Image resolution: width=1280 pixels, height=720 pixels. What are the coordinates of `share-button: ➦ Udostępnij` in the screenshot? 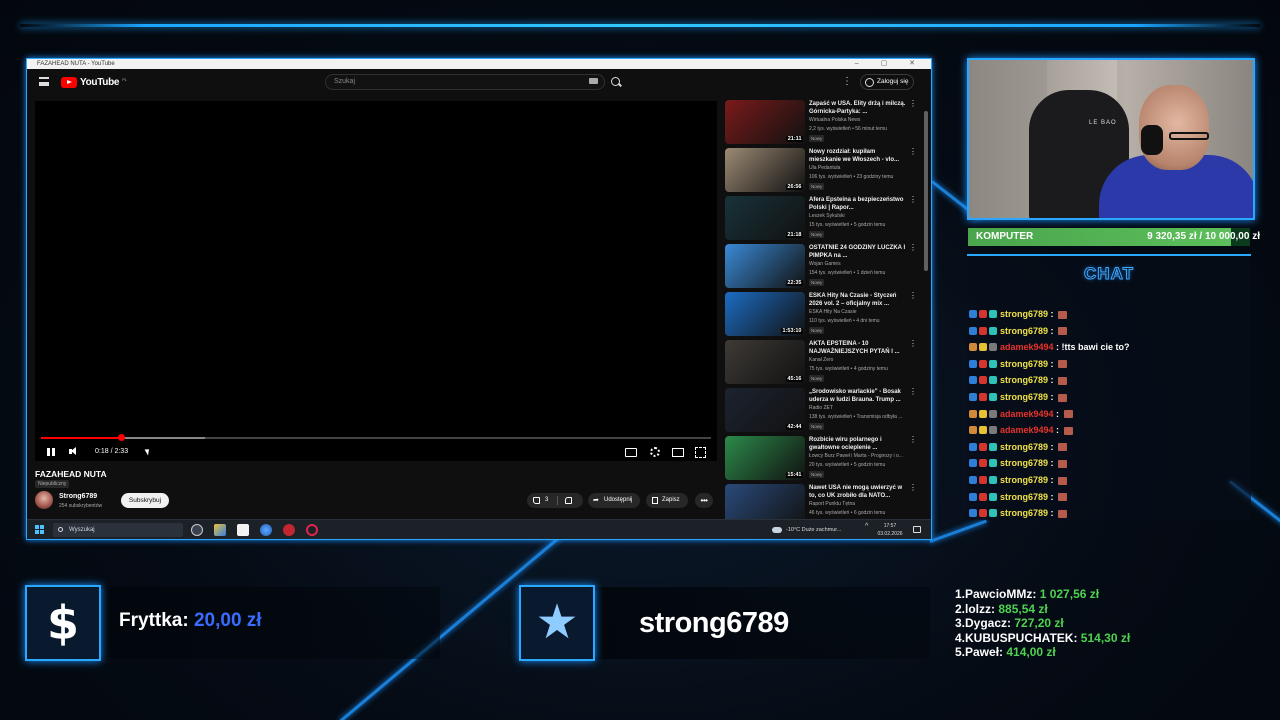 It's located at (614, 500).